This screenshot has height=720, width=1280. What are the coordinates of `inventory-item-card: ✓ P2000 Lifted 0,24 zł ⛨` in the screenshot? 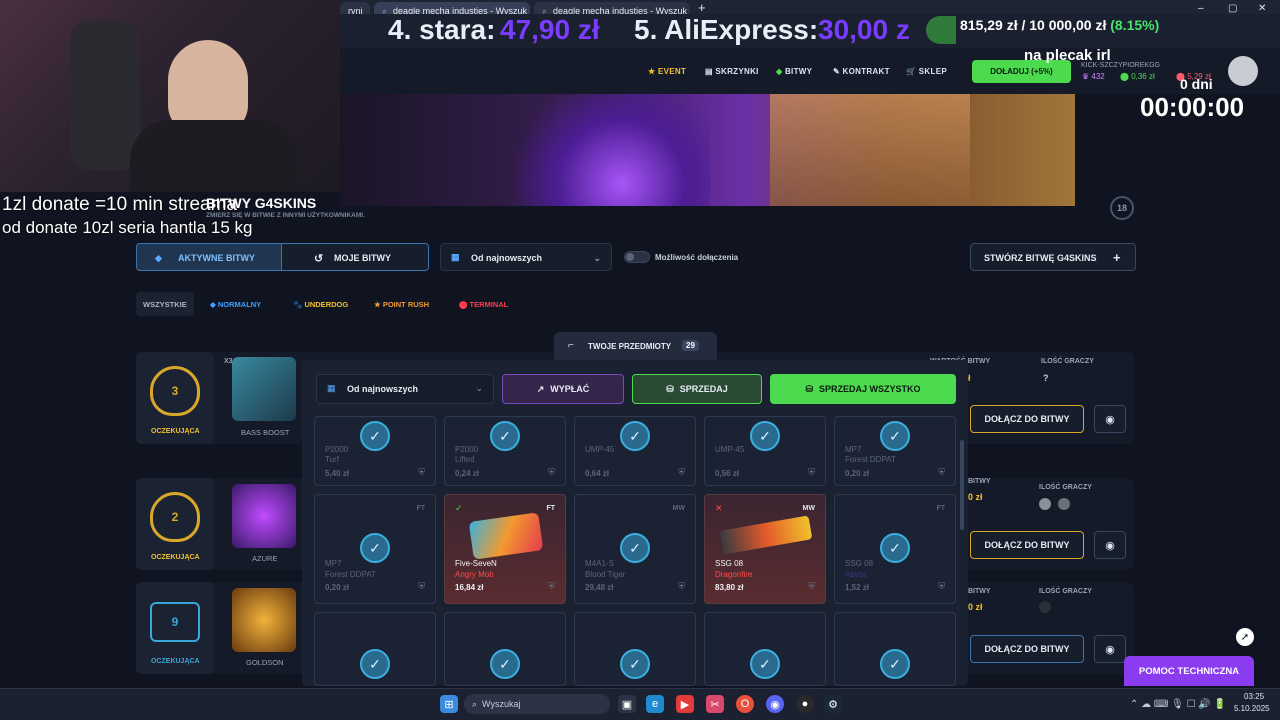 It's located at (505, 451).